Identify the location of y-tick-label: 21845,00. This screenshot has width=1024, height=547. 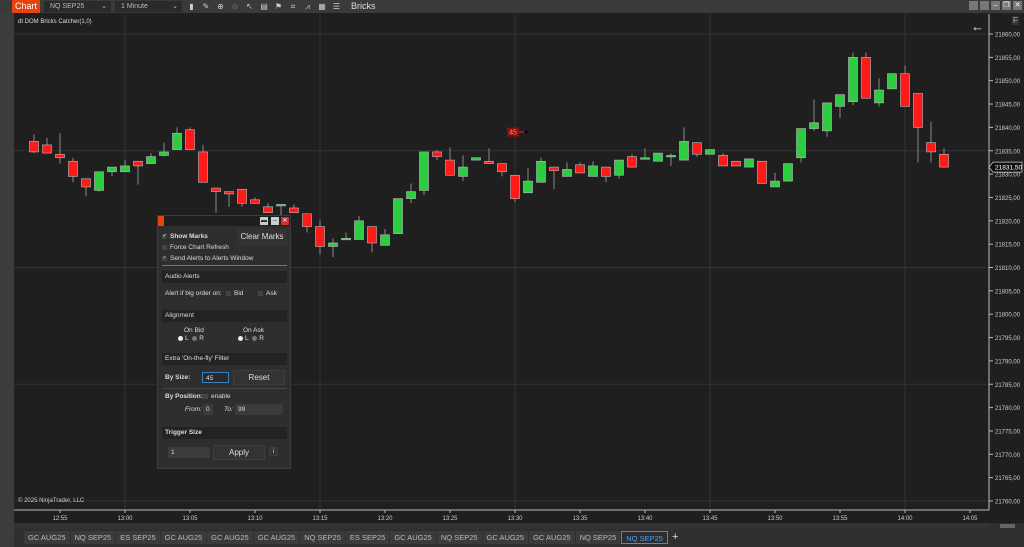
(1008, 106).